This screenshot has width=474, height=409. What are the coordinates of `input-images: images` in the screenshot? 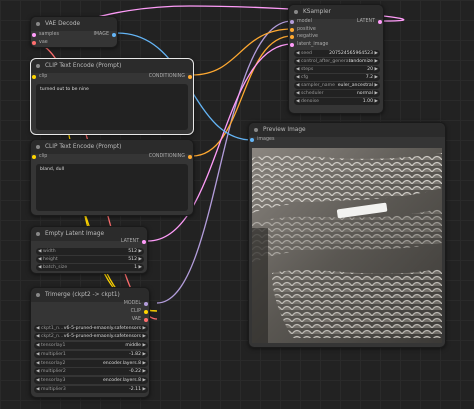 It's located at (261, 140).